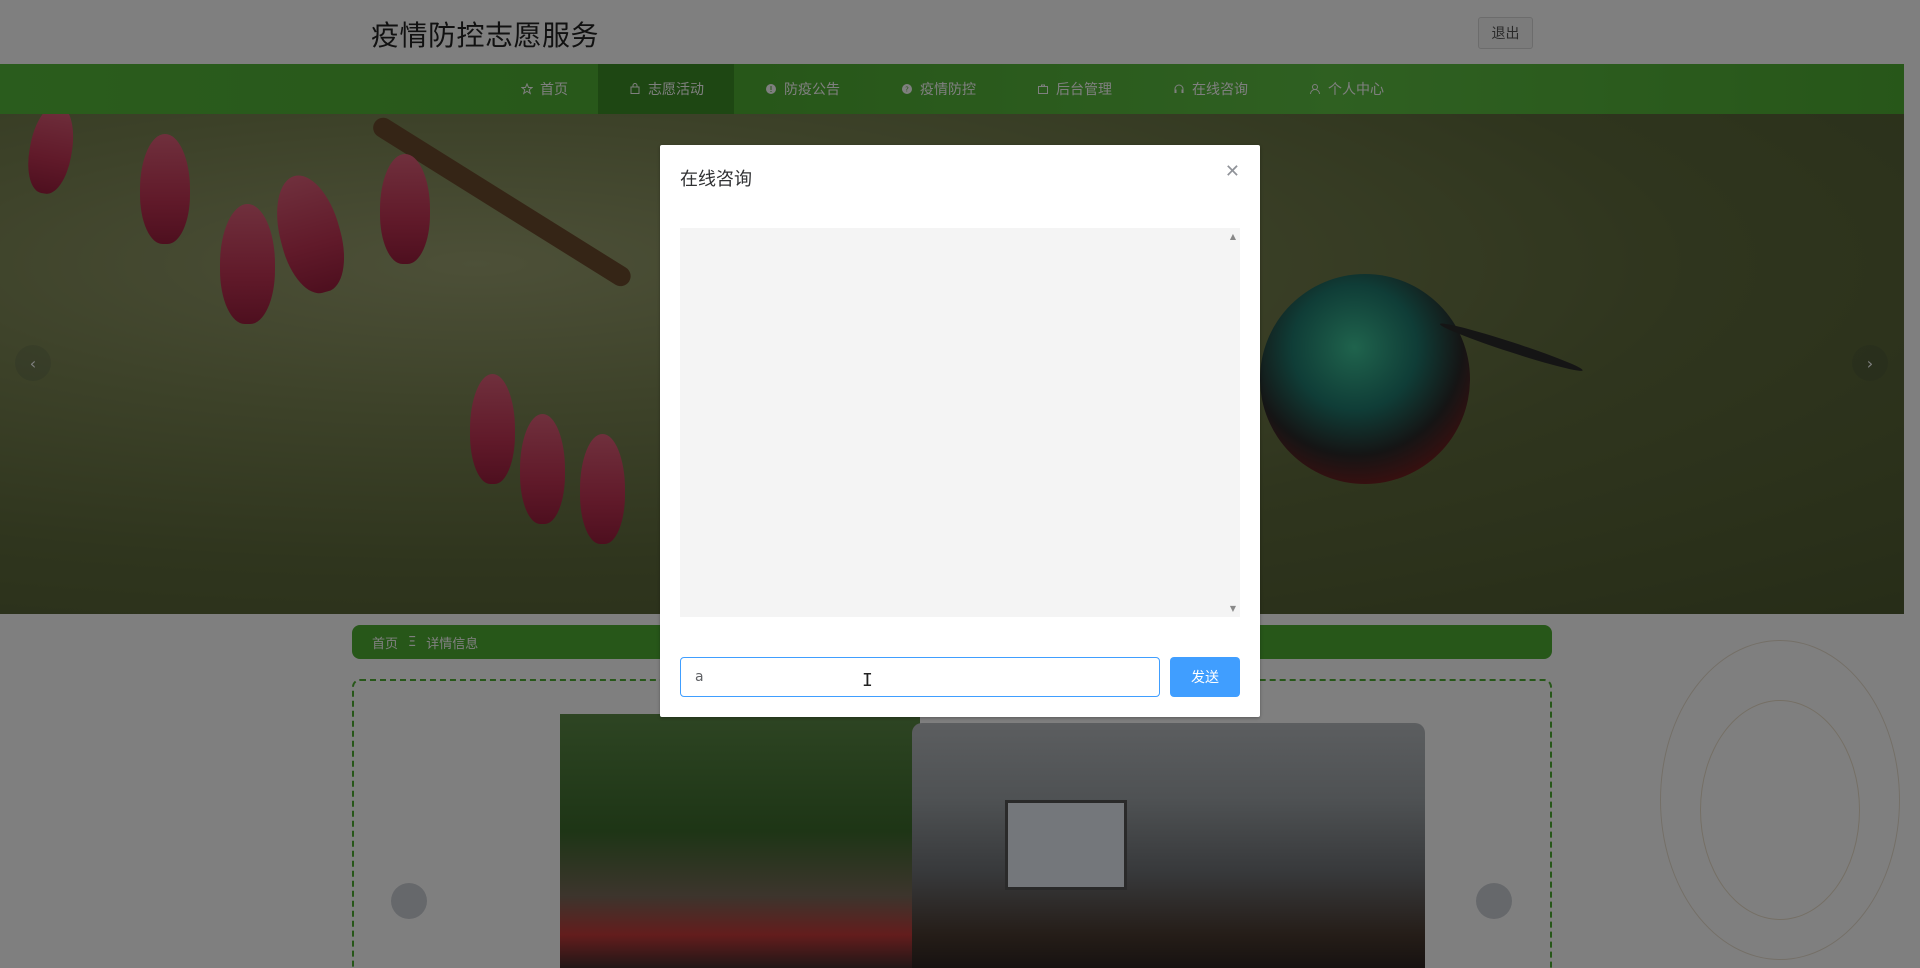  What do you see at coordinates (1233, 608) in the screenshot?
I see `scroll-down-icon: ▼` at bounding box center [1233, 608].